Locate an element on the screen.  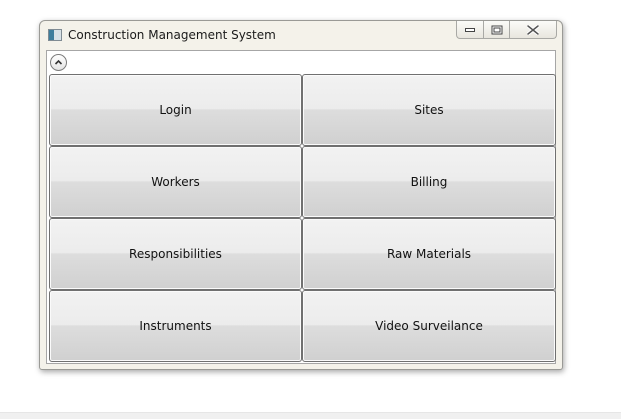
close-icon is located at coordinates (533, 29).